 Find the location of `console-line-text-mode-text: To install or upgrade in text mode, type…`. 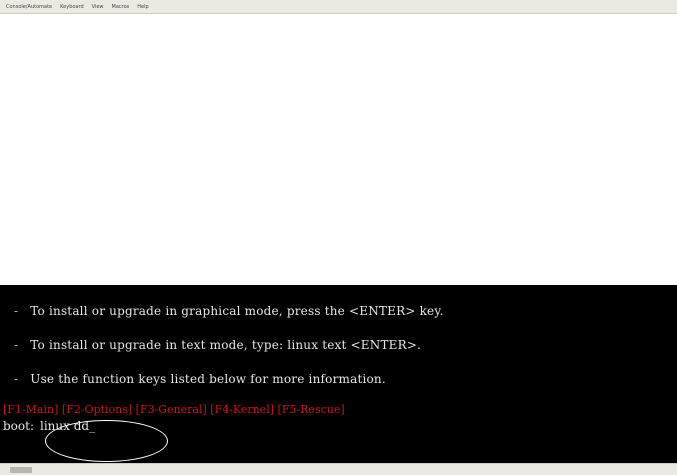

console-line-text-mode-text: To install or upgrade in text mode, type… is located at coordinates (226, 345).